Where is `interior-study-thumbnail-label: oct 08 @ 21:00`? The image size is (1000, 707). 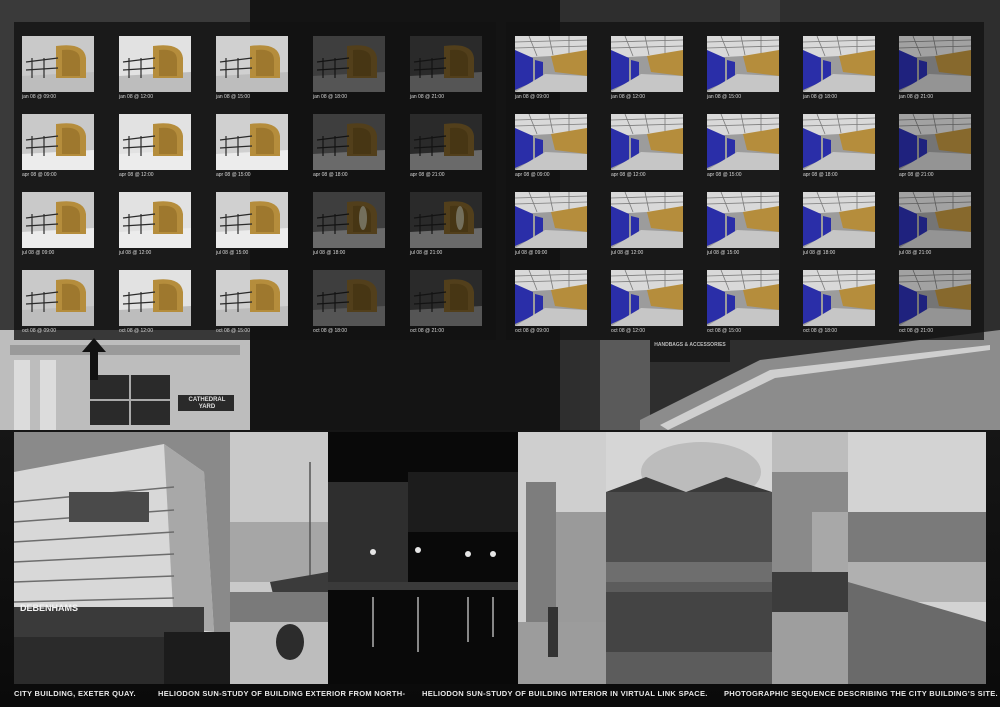
interior-study-thumbnail-label: oct 08 @ 21:00 is located at coordinates (916, 331).